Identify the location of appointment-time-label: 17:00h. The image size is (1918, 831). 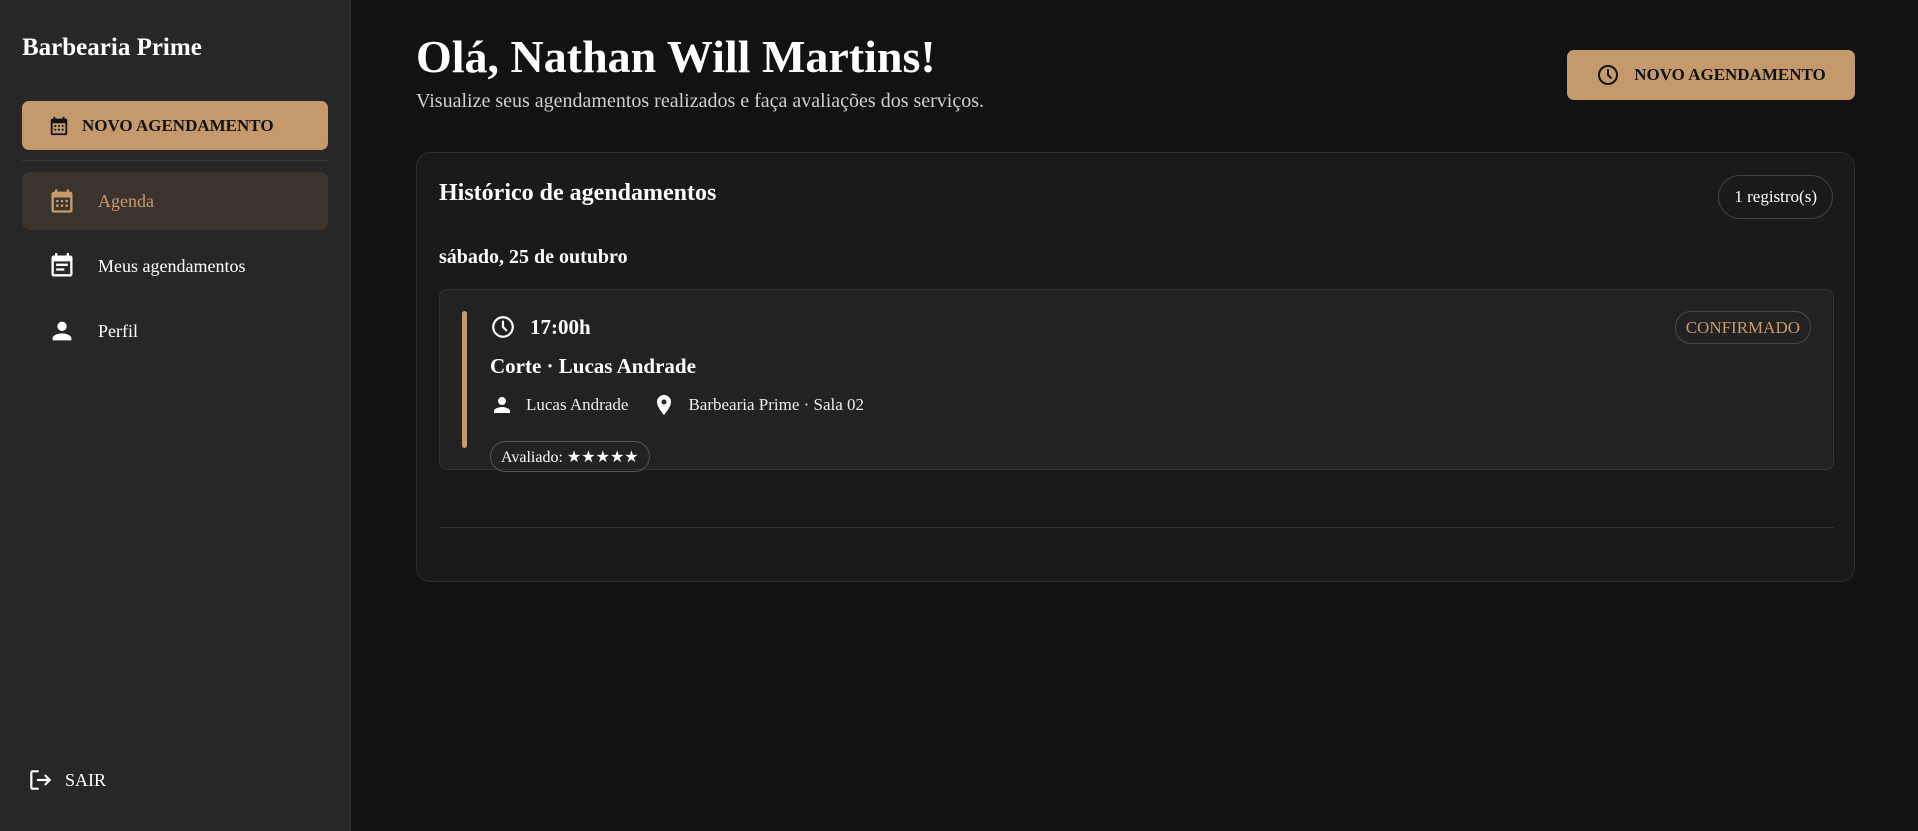
(560, 326).